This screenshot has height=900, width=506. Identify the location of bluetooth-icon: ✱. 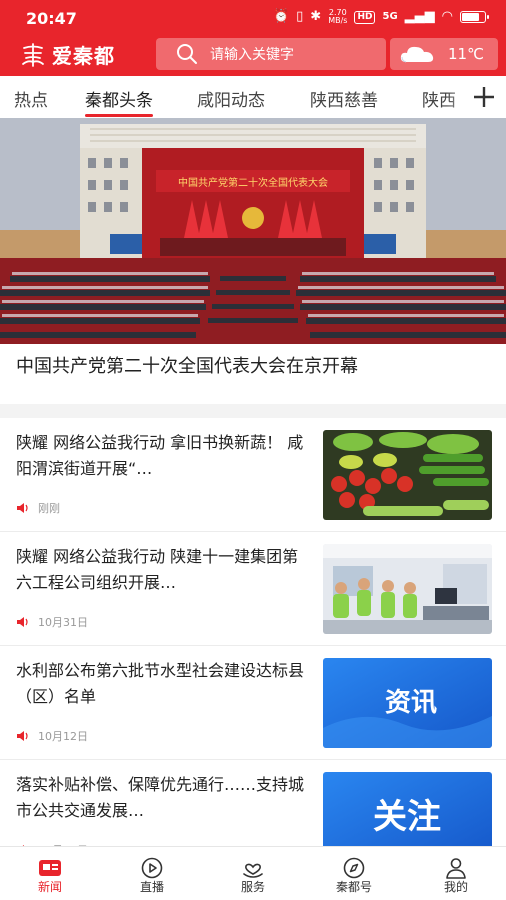
(316, 16).